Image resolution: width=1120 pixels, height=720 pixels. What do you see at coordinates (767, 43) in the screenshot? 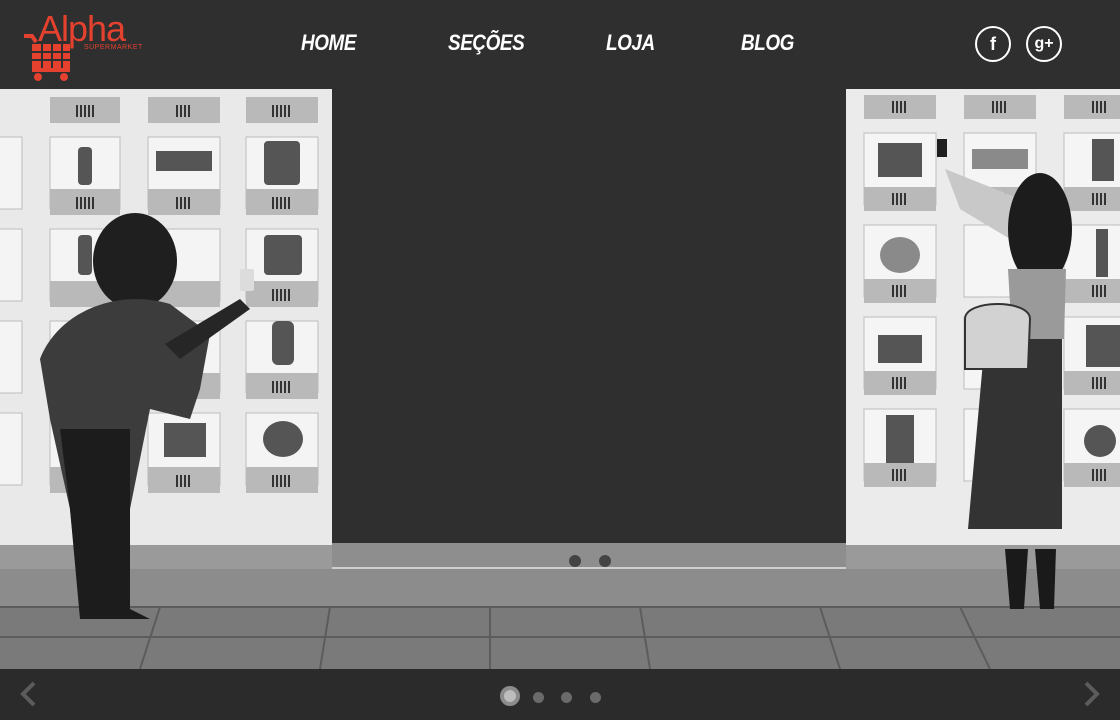
I see `nav-item-blog: BLOG` at bounding box center [767, 43].